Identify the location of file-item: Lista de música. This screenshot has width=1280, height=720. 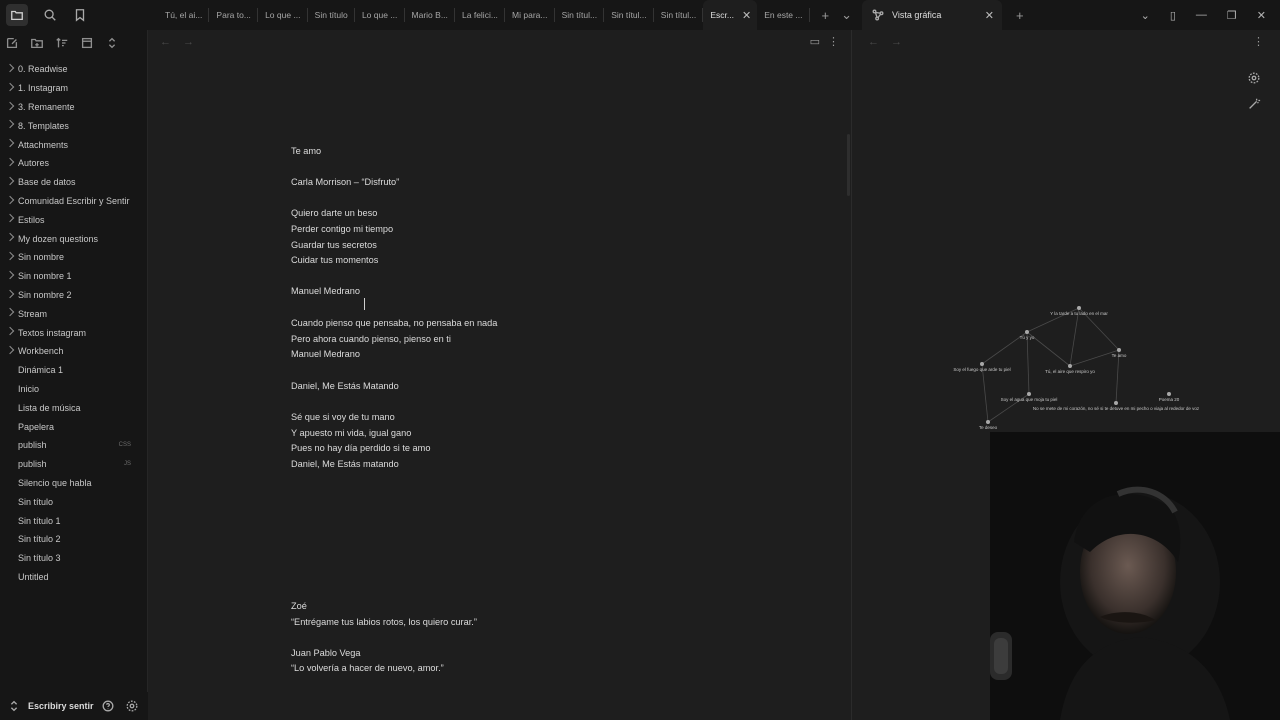
(73, 407).